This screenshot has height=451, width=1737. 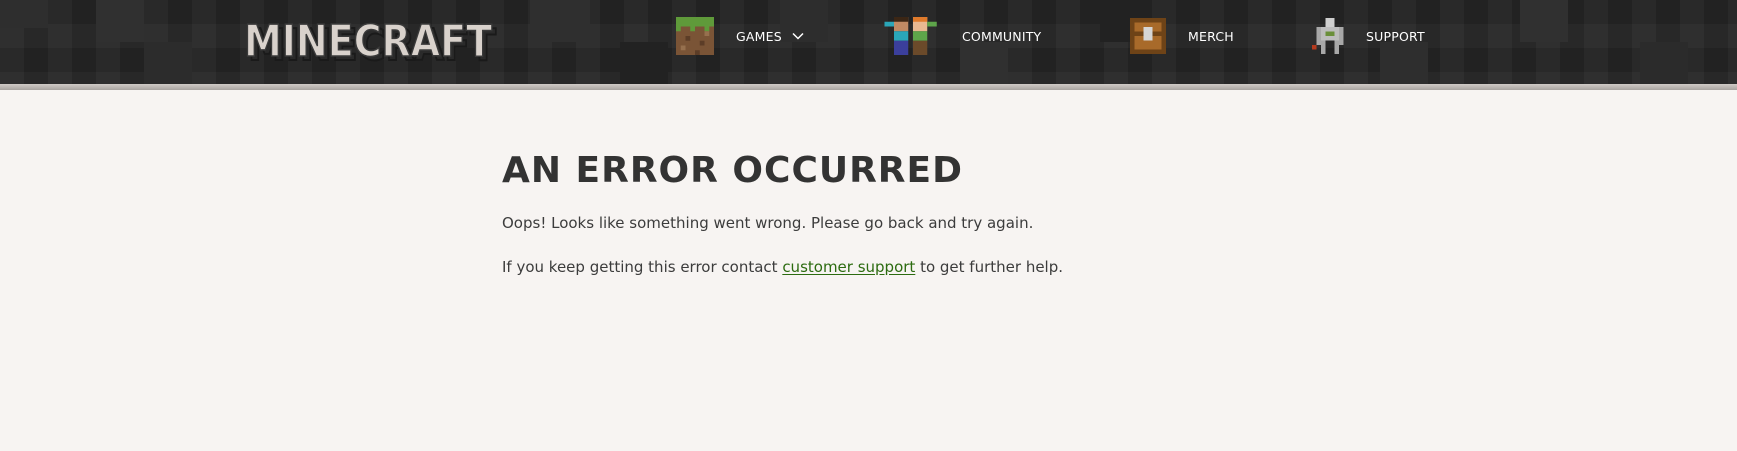 What do you see at coordinates (1182, 36) in the screenshot?
I see `nav-merch: MERCH` at bounding box center [1182, 36].